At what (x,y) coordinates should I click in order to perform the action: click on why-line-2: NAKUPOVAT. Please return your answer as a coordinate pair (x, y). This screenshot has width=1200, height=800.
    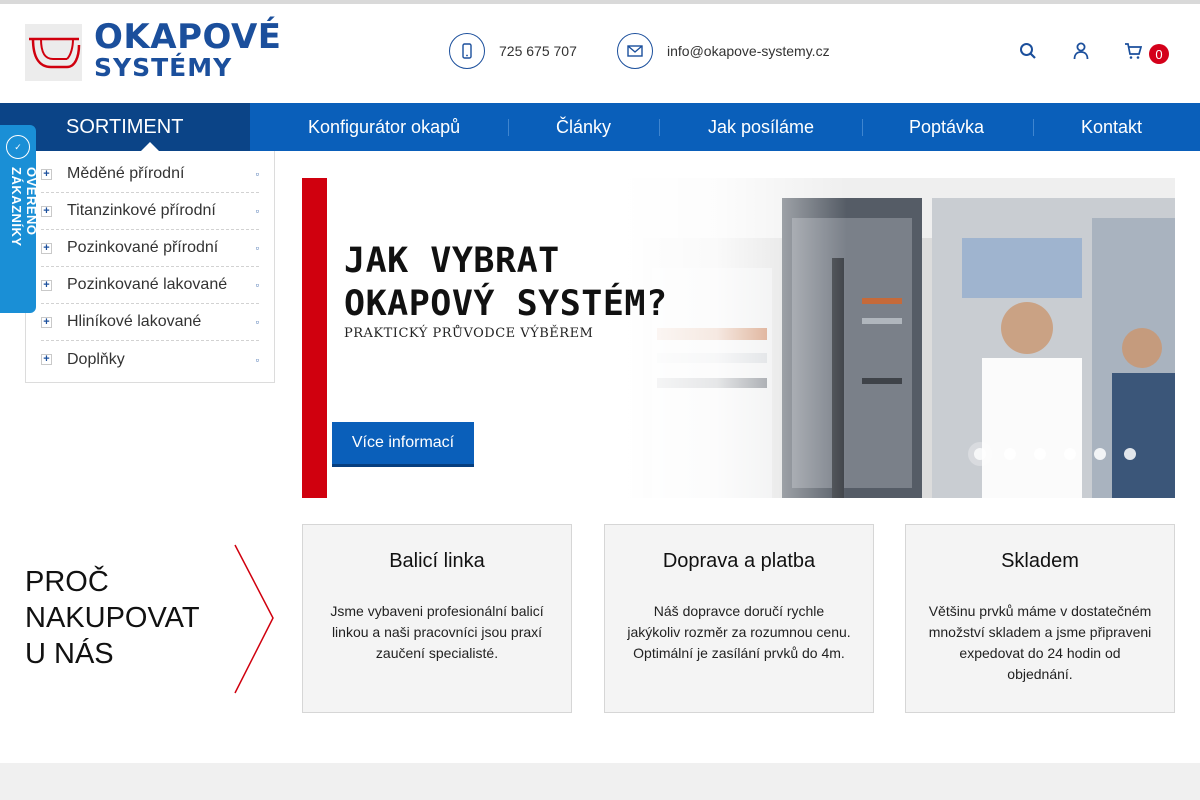
    Looking at the image, I should click on (112, 618).